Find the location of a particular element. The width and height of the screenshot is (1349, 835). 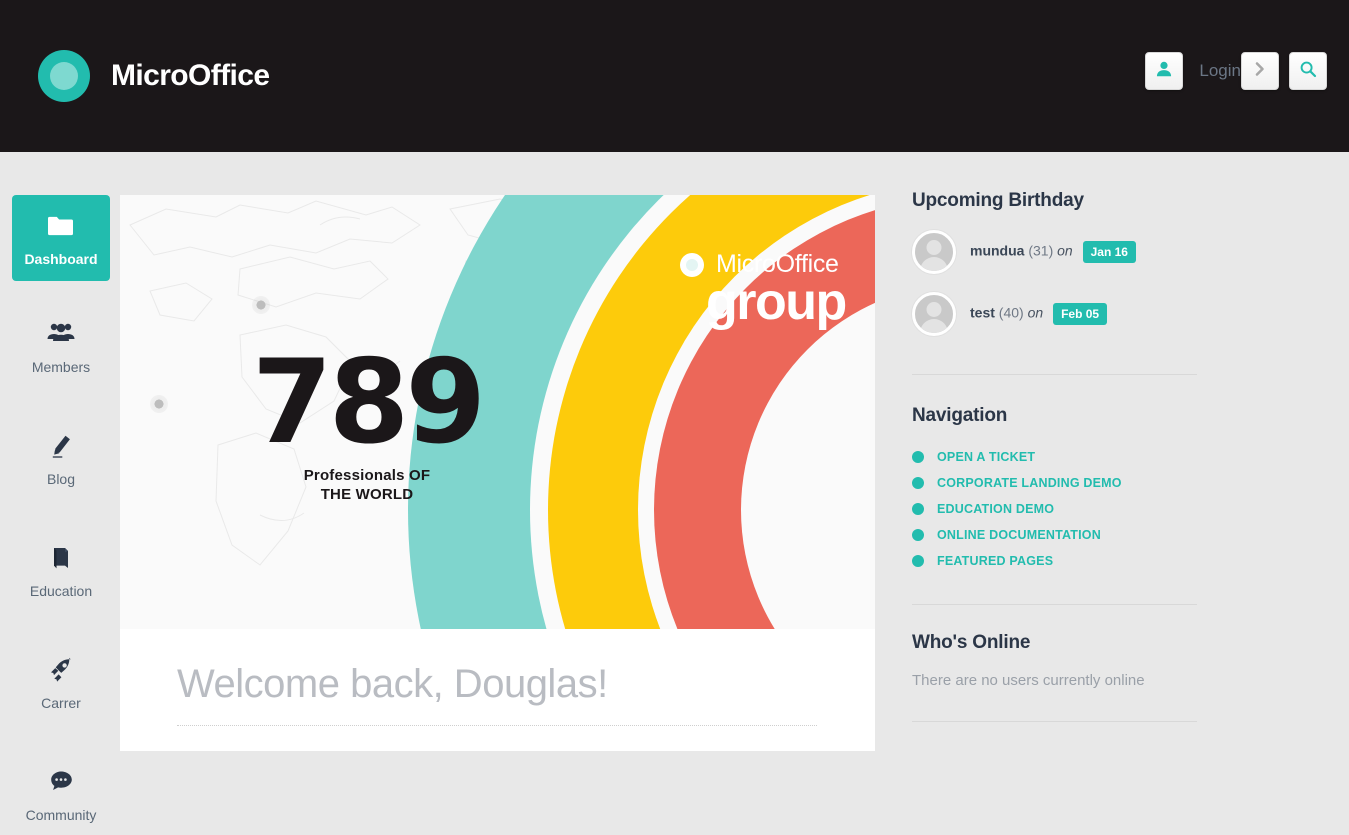

navigation-heading: Navigation is located at coordinates (960, 415).